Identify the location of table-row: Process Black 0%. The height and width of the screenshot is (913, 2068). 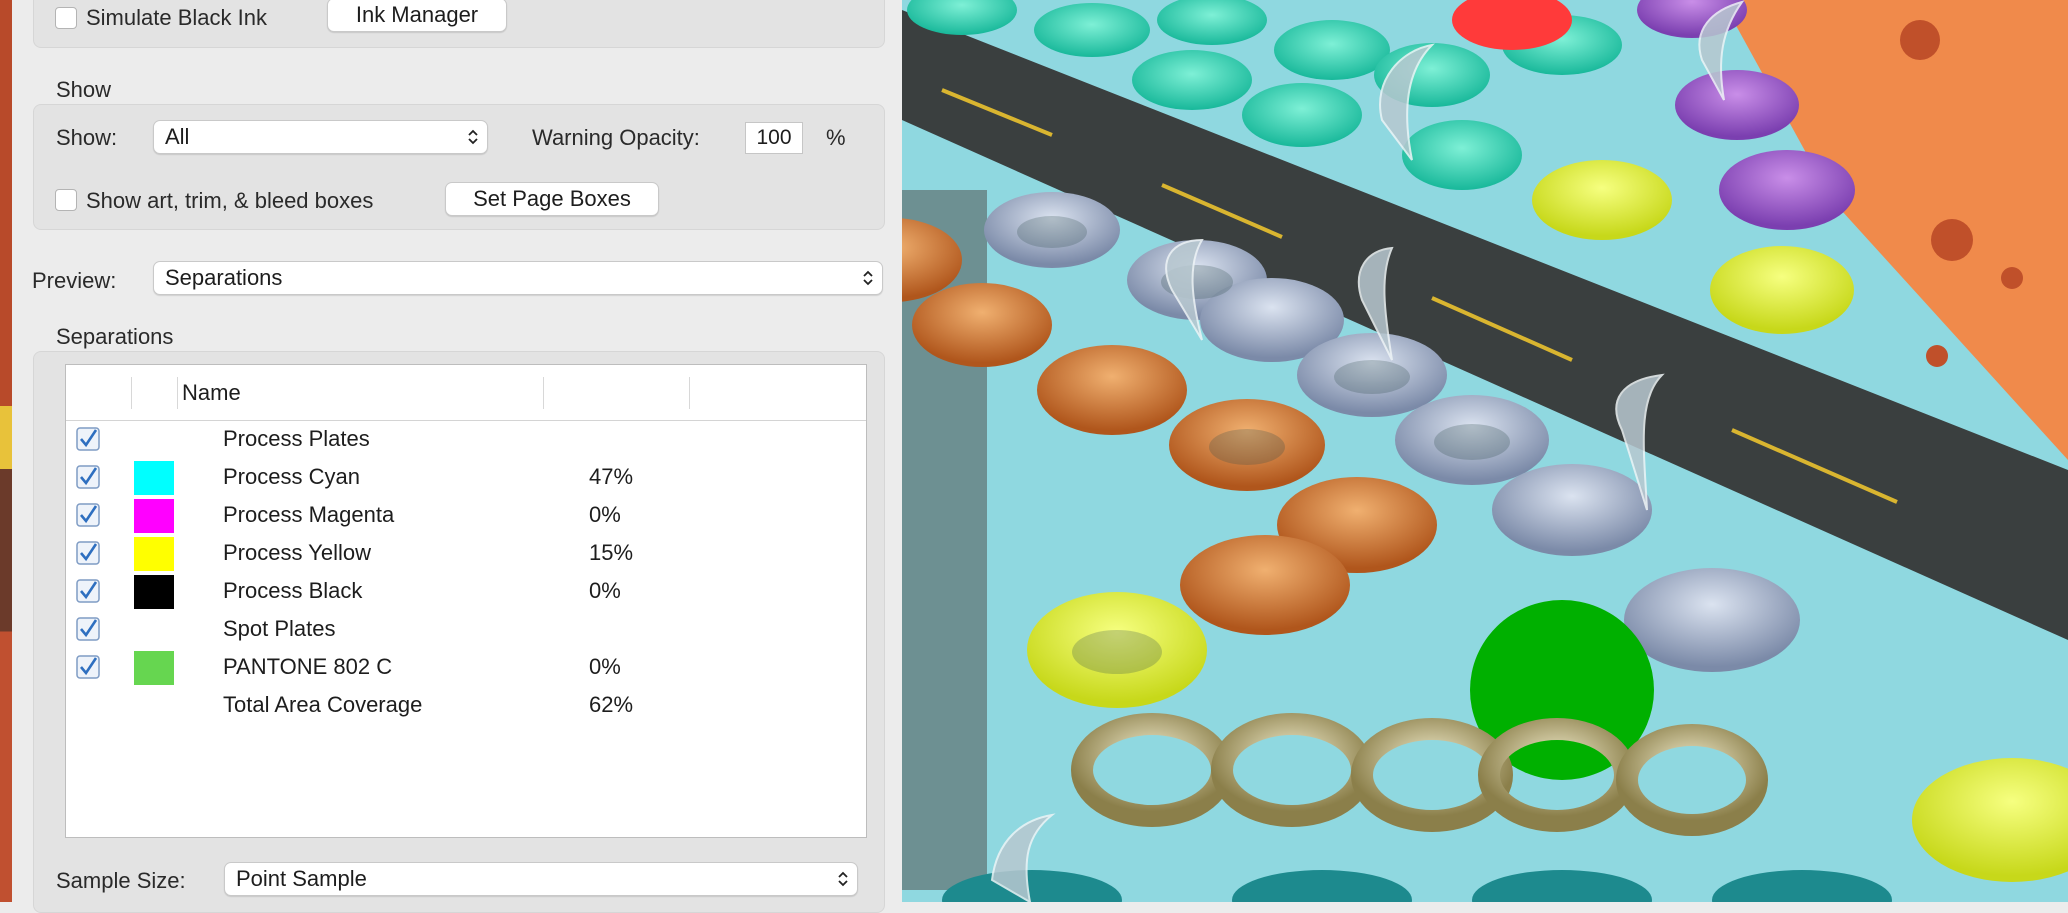
(466, 591).